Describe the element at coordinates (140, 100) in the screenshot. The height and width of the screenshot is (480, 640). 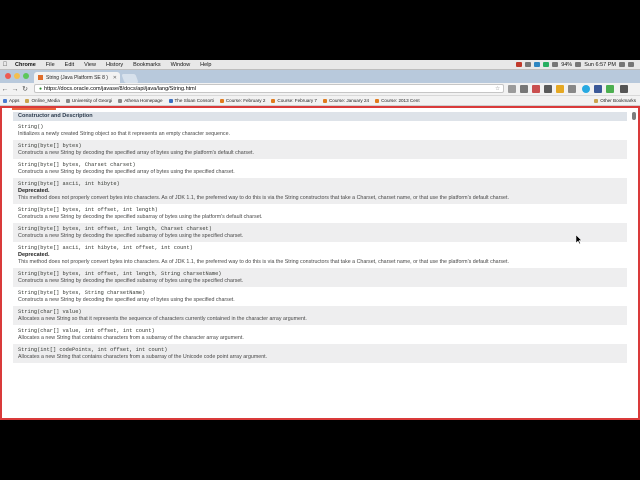
I see `bookmark-athena: Athena Homepage` at that location.